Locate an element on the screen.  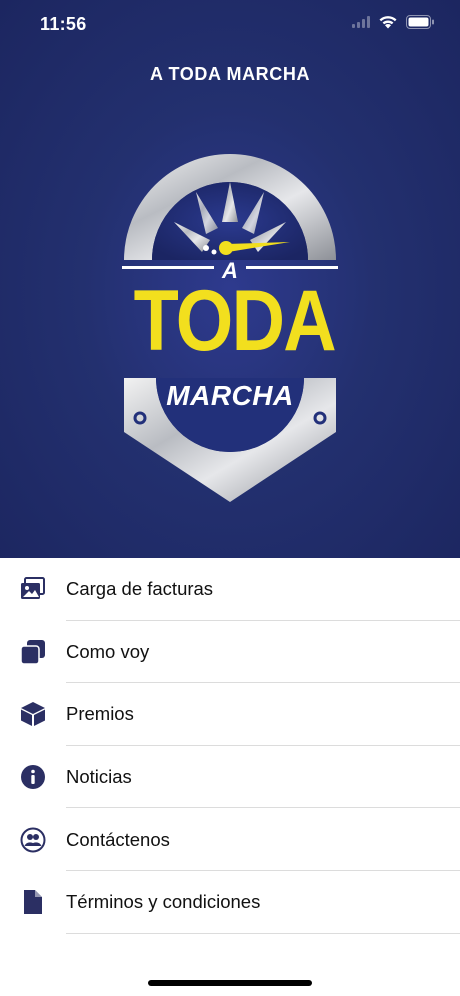
status-bar: 11:56 is located at coordinates (230, 25).